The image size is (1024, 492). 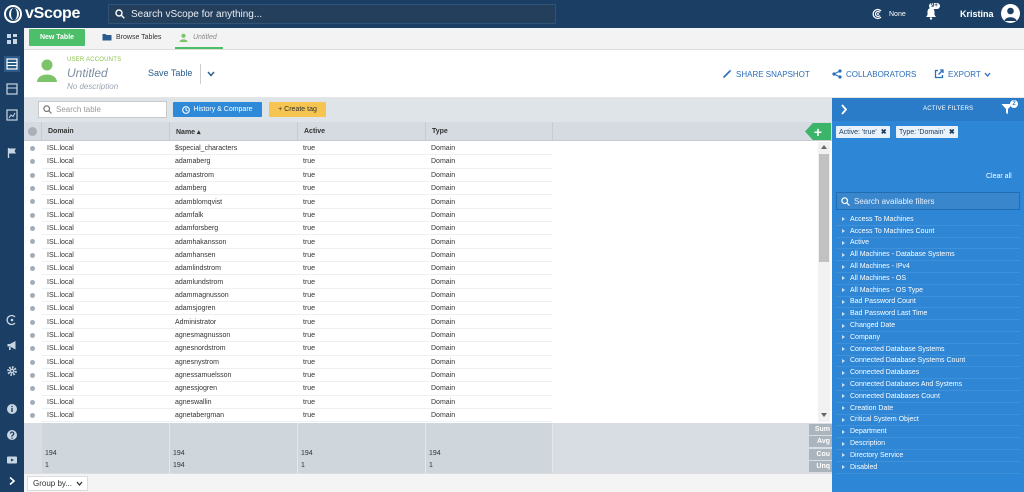 What do you see at coordinates (824, 208) in the screenshot?
I see `scrollbar-thumb` at bounding box center [824, 208].